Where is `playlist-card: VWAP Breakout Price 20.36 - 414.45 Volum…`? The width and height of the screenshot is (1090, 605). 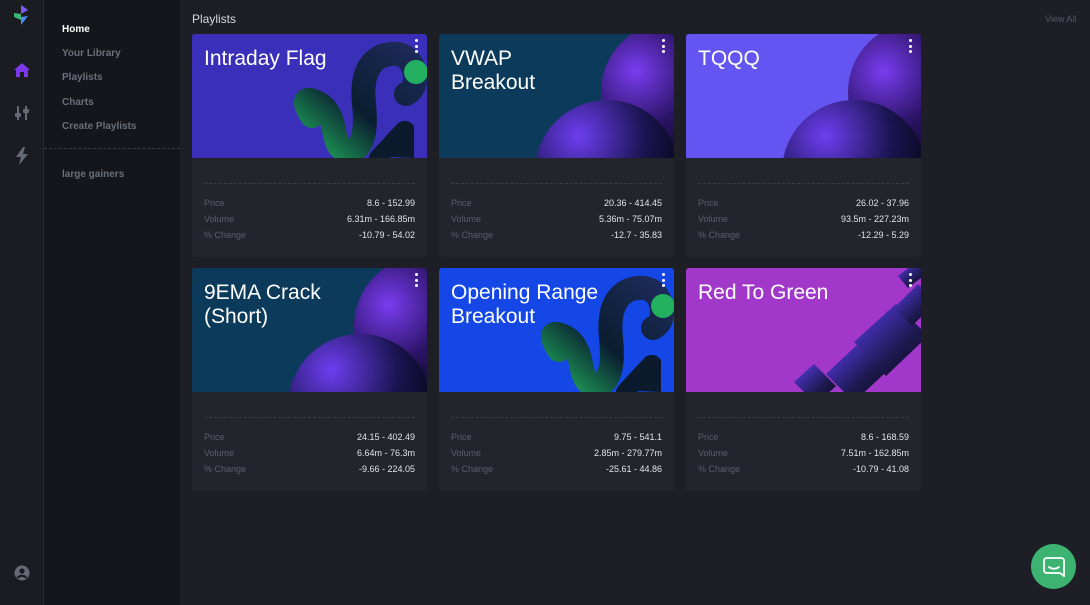 playlist-card: VWAP Breakout Price 20.36 - 414.45 Volum… is located at coordinates (556, 145).